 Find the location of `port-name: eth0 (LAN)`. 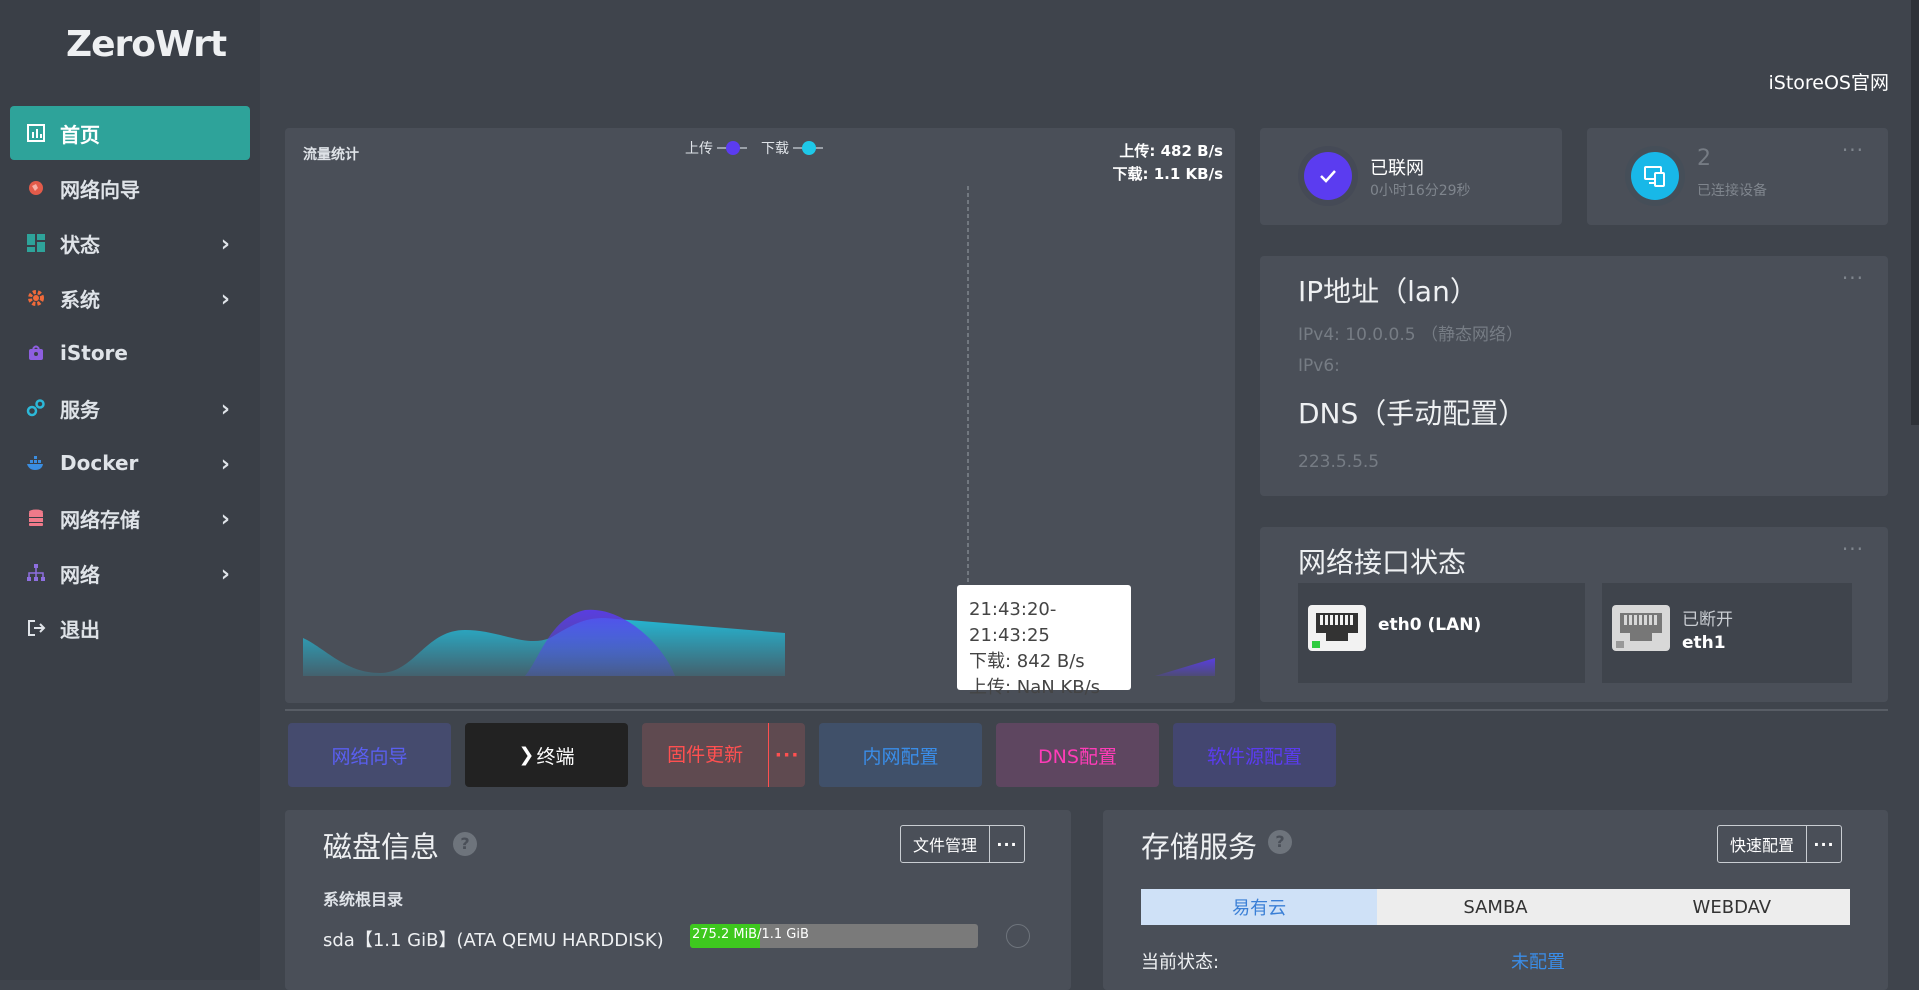

port-name: eth0 (LAN) is located at coordinates (1430, 625).